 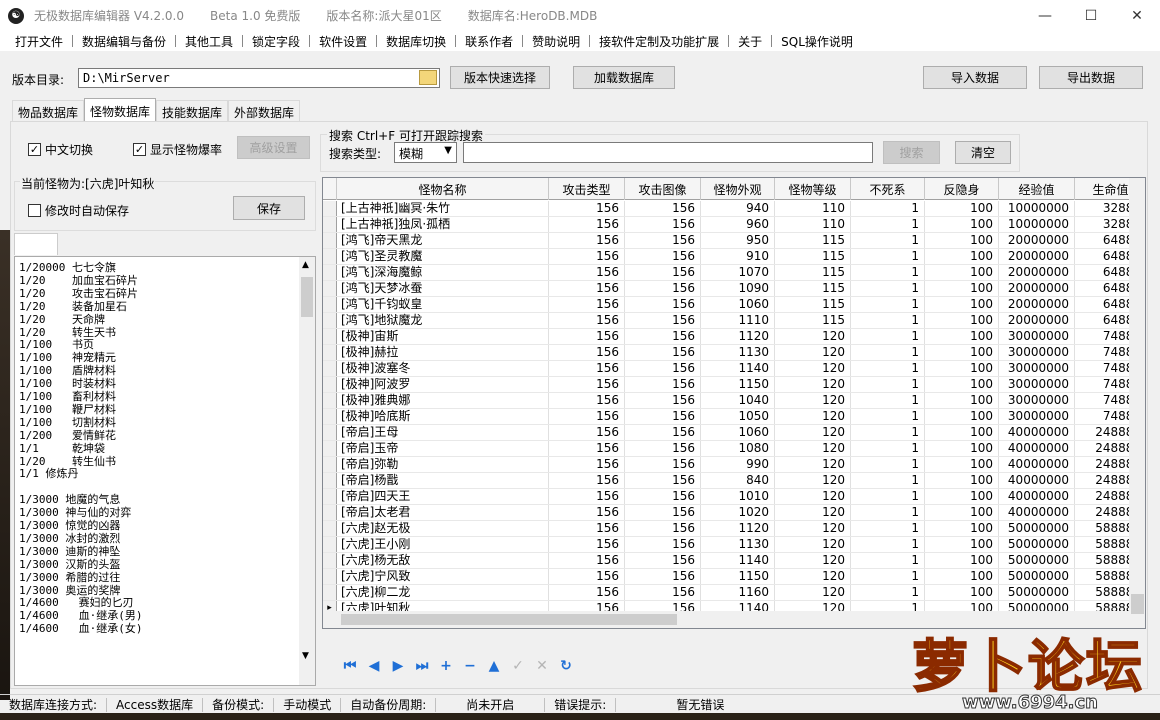 I want to click on table-cell: 990, so click(x=738, y=464).